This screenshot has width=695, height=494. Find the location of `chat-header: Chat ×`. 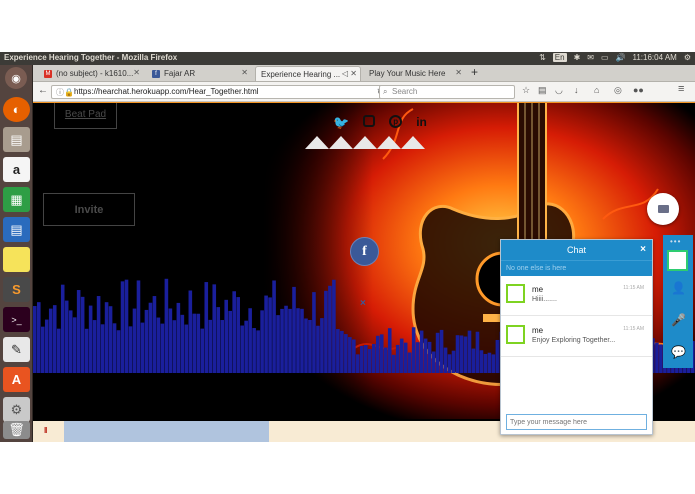

chat-header: Chat × is located at coordinates (576, 250).